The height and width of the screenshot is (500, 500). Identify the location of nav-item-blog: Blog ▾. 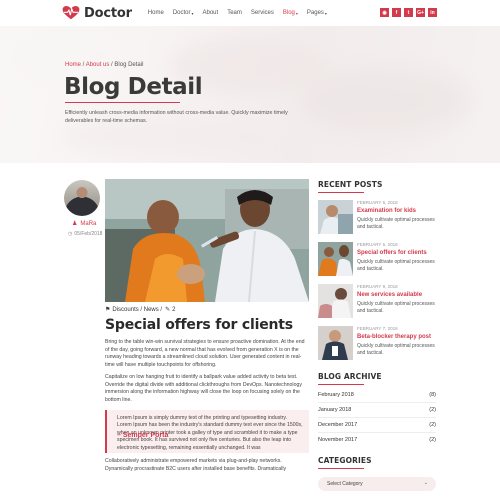
(290, 13).